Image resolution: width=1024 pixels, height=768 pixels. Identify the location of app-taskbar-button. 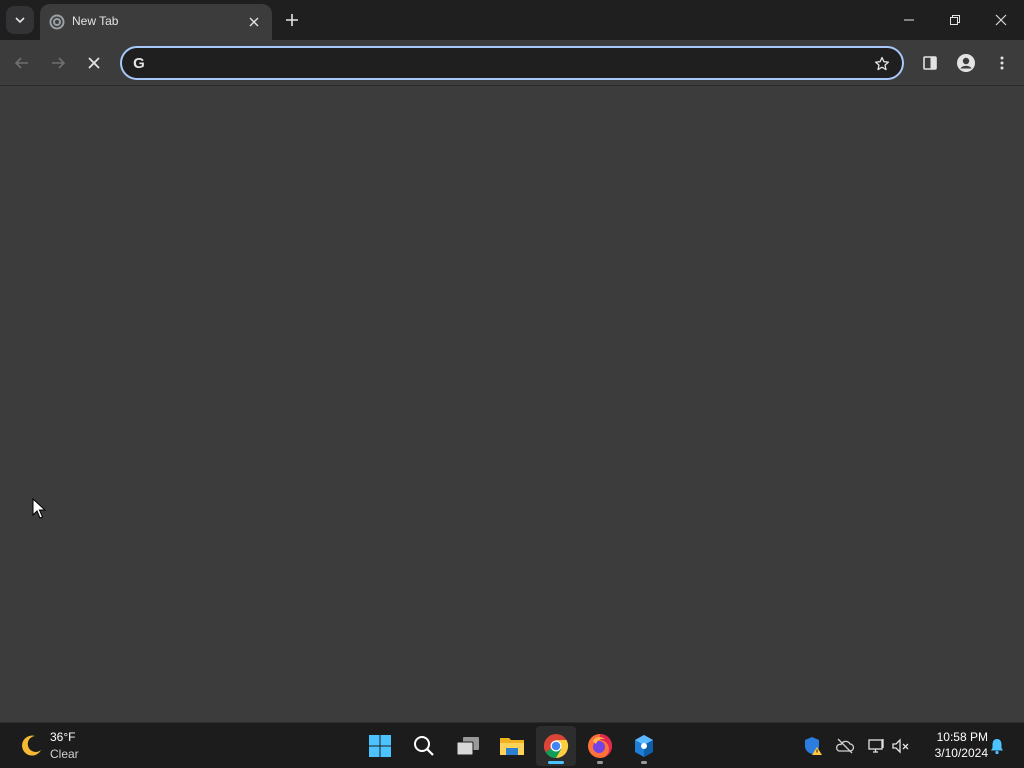
(644, 746).